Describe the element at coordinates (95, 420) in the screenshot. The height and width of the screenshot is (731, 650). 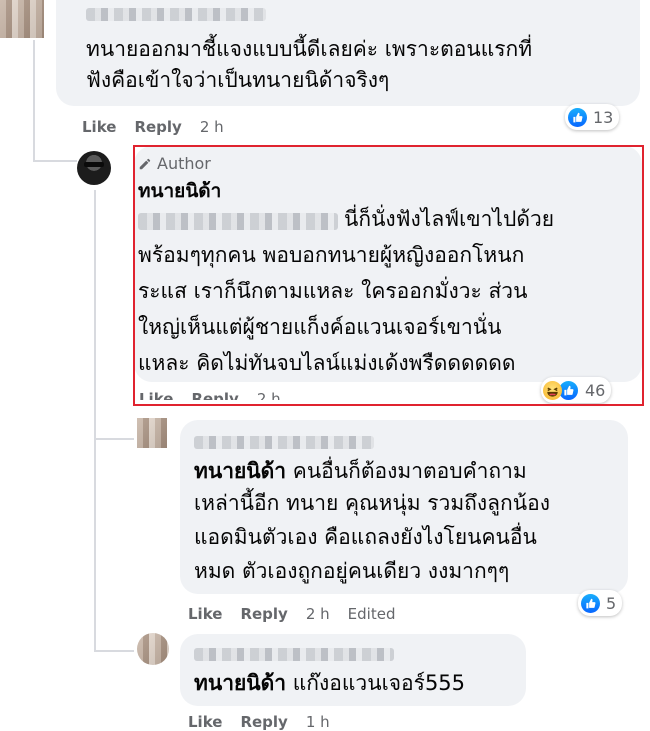
I see `thread-line-replies` at that location.